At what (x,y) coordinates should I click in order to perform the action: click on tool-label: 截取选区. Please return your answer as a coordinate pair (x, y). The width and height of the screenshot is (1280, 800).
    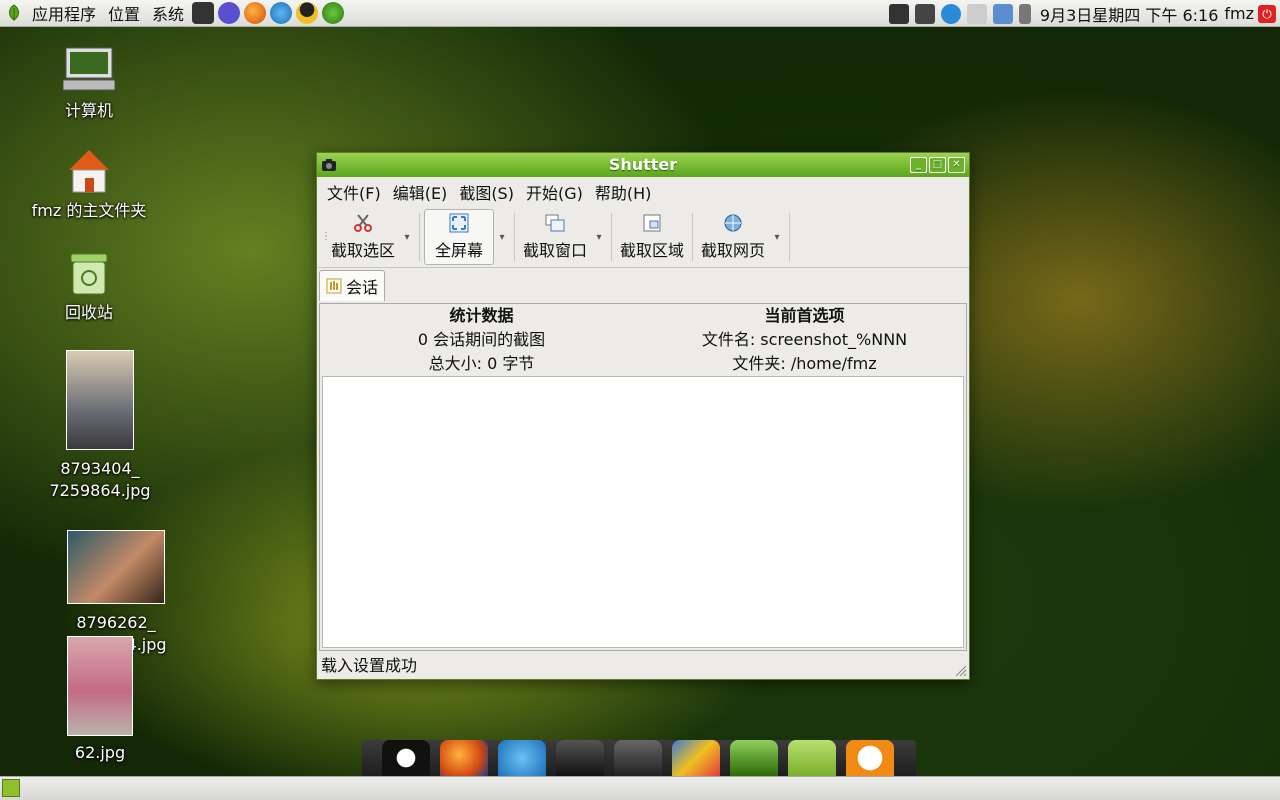
    Looking at the image, I should click on (363, 250).